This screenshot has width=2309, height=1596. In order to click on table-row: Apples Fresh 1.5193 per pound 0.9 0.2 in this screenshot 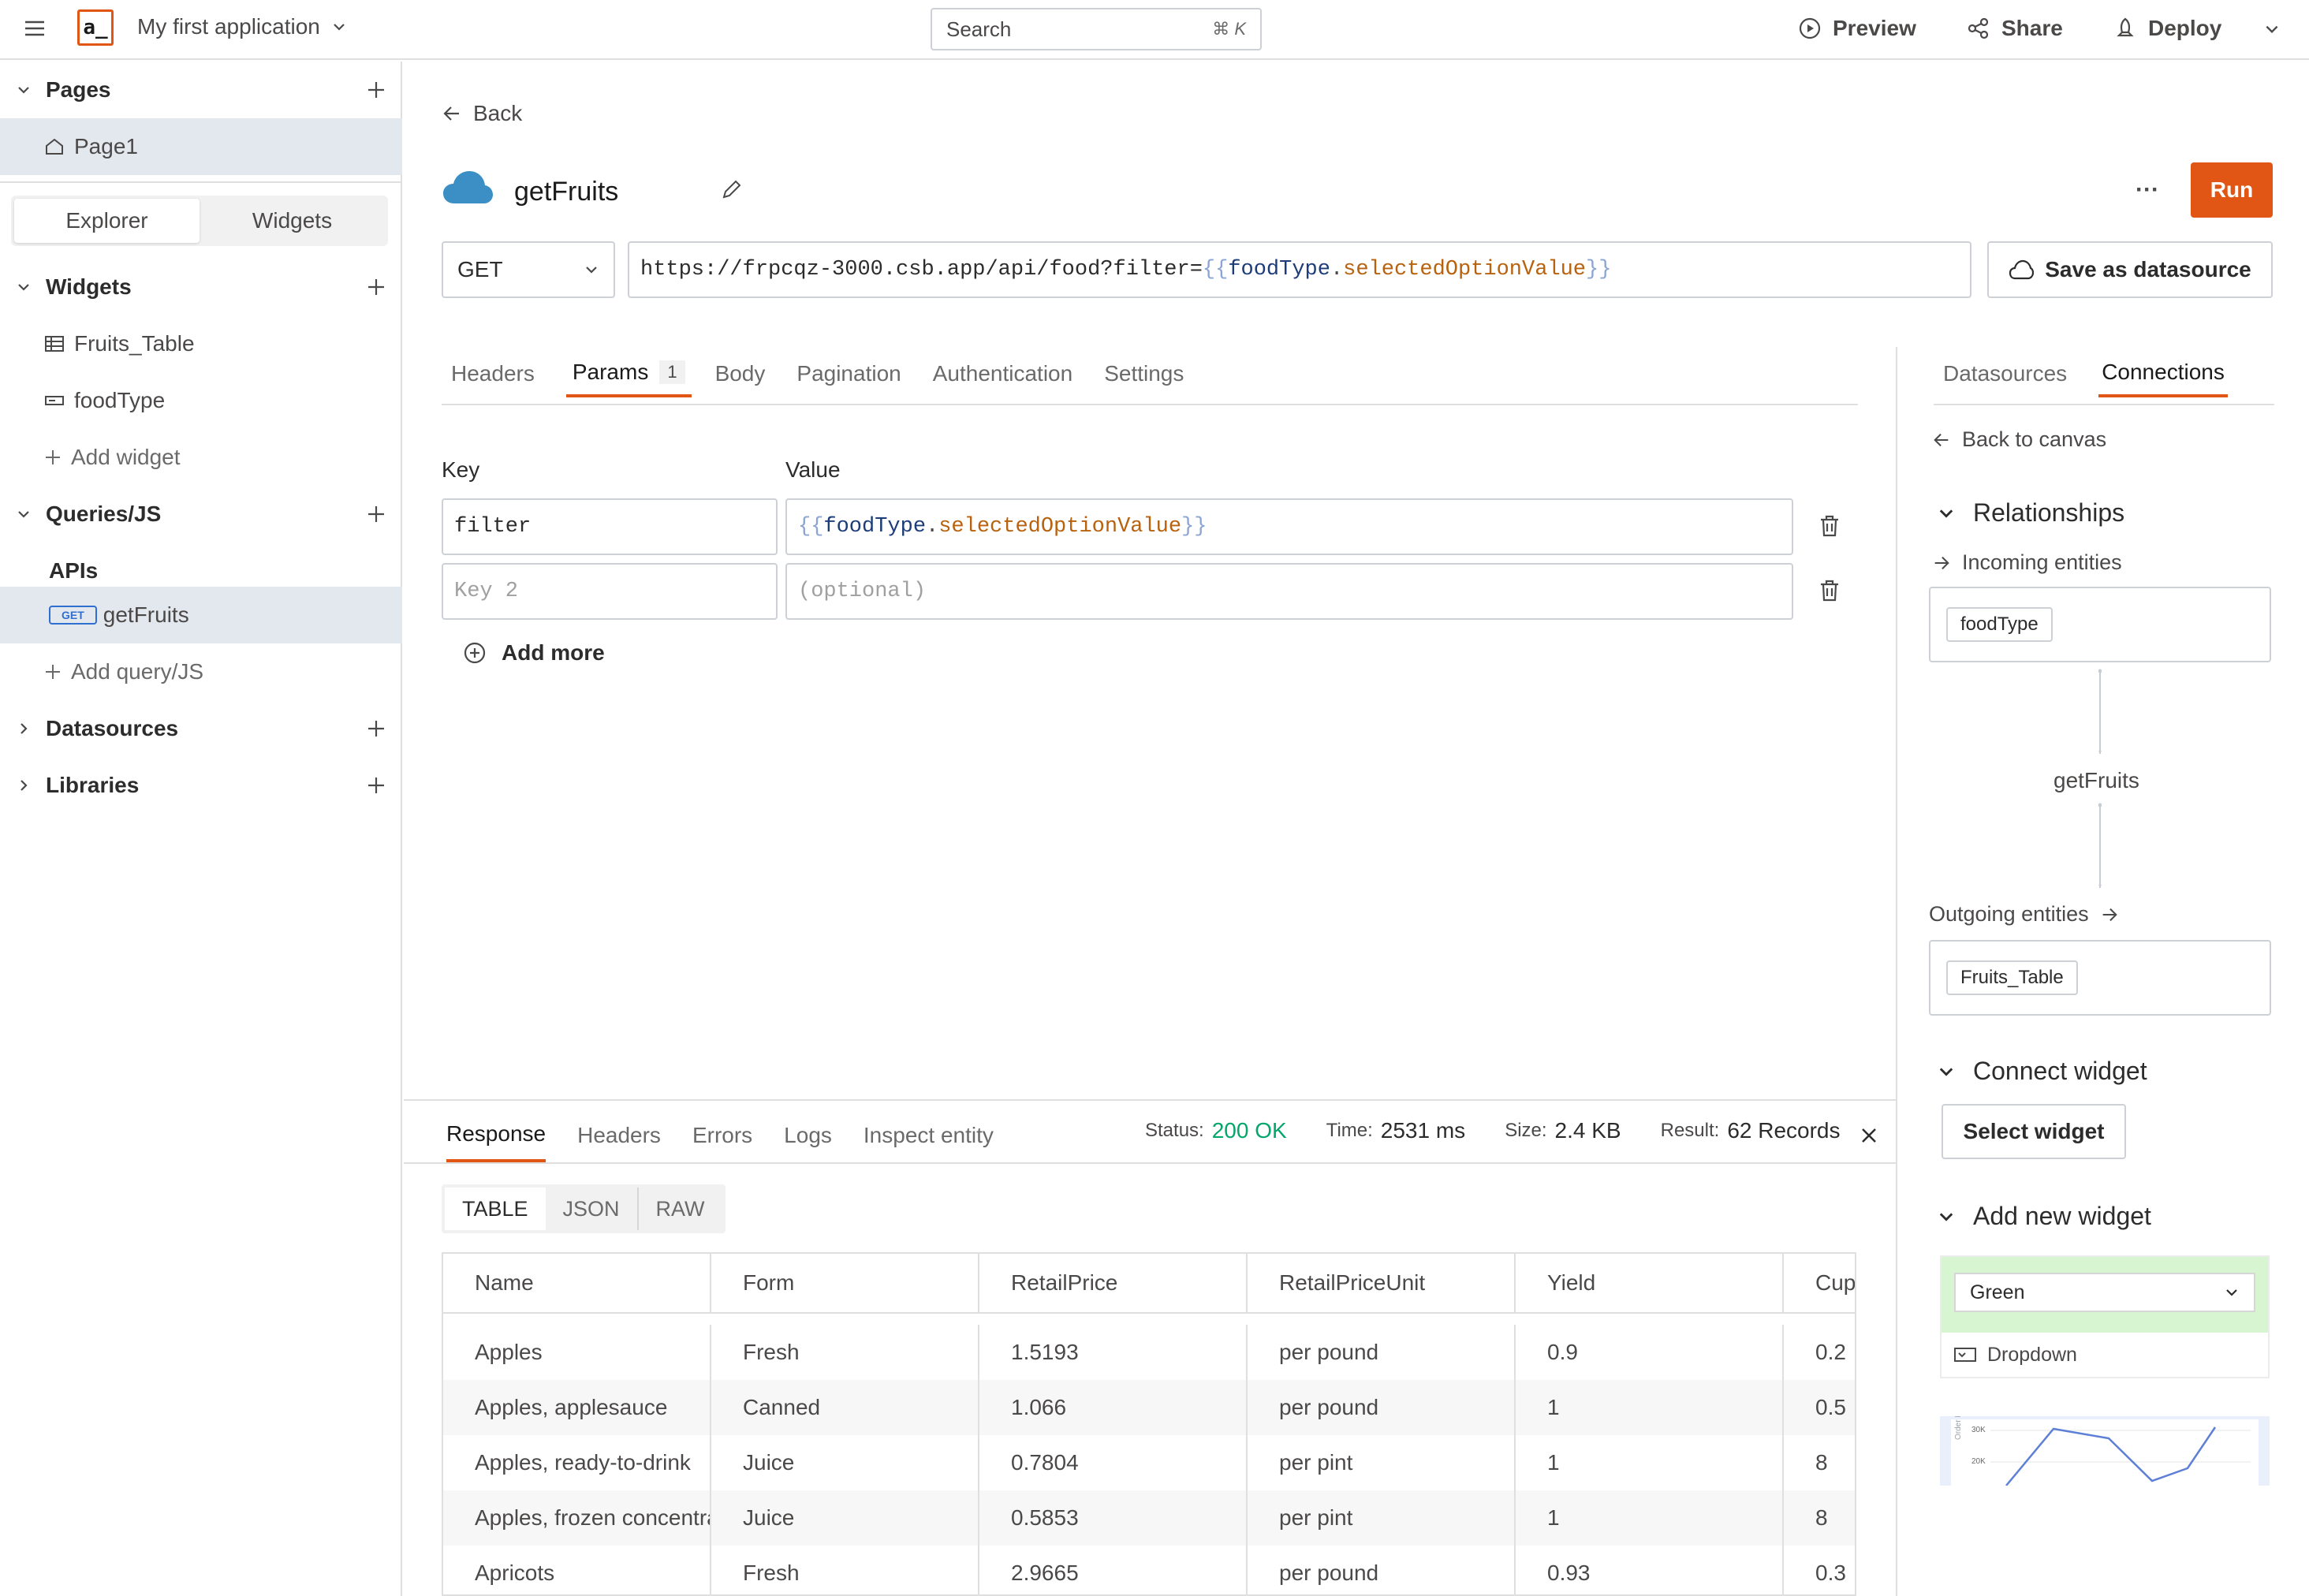, I will do `click(1149, 1352)`.